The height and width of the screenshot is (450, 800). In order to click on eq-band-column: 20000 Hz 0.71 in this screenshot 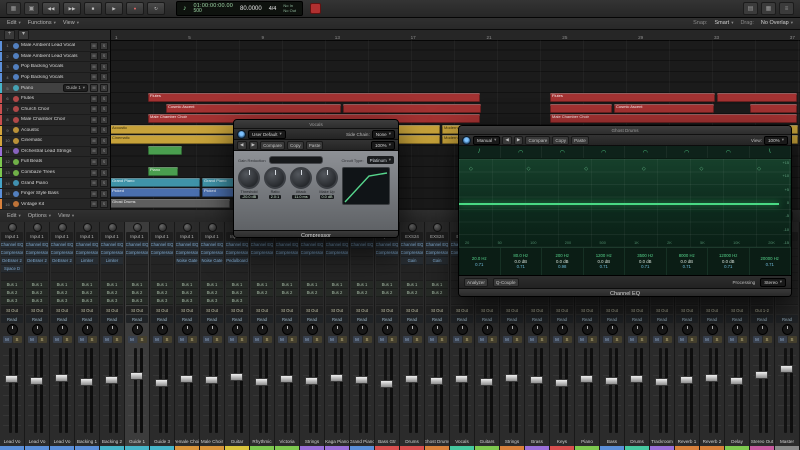, I will do `click(770, 261)`.